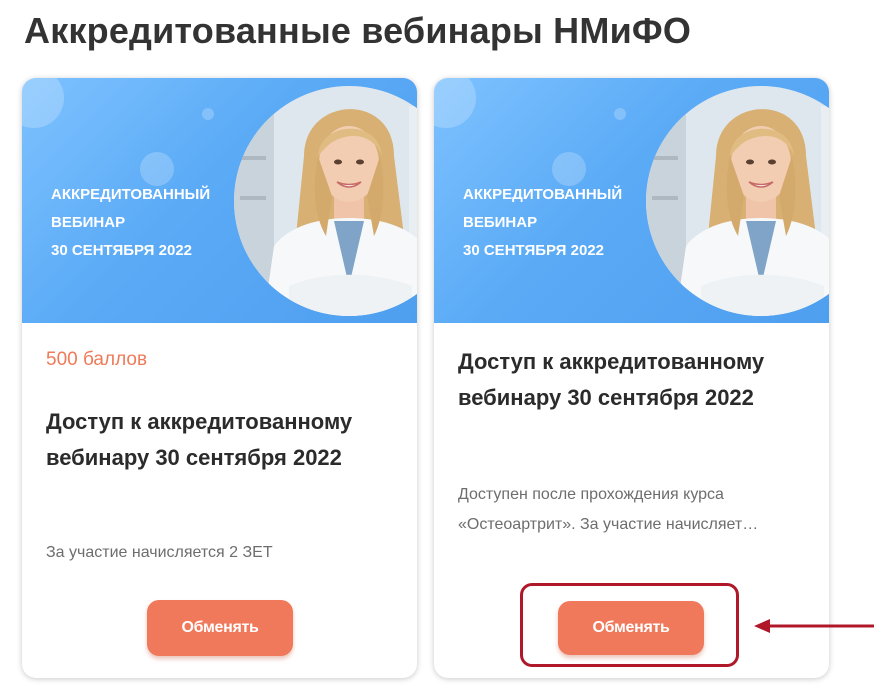 This screenshot has height=693, width=883. What do you see at coordinates (159, 552) in the screenshot?
I see `card-description: За участие начисляется 2 ЗЕТ` at bounding box center [159, 552].